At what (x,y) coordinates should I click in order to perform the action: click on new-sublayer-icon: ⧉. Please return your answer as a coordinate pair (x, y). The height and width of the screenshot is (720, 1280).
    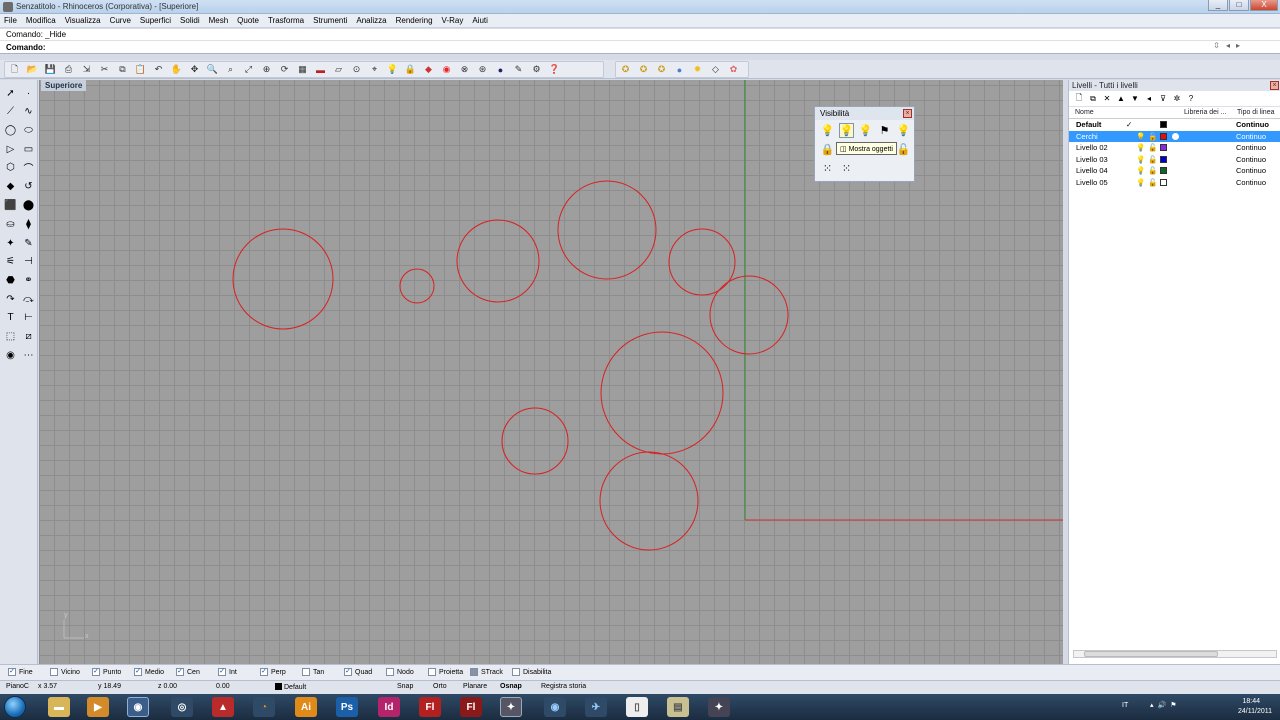
    Looking at the image, I should click on (1093, 99).